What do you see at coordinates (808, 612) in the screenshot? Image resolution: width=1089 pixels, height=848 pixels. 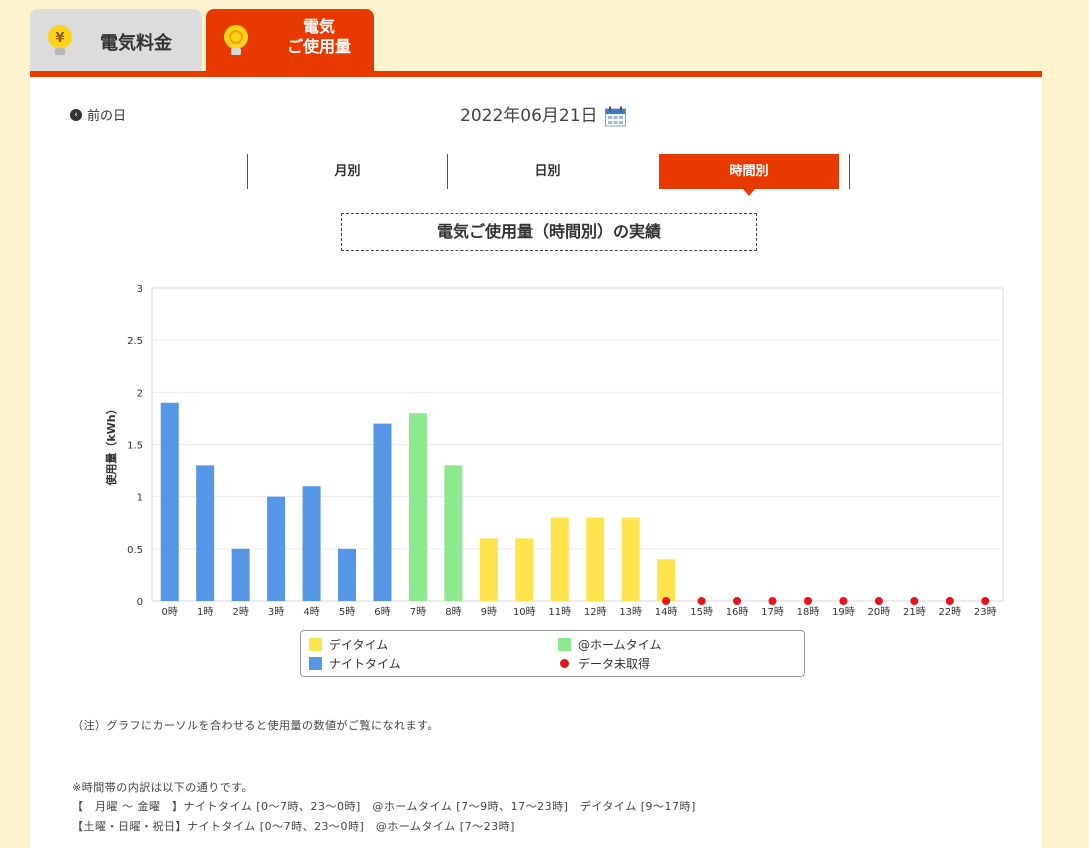 I see `x-tick-label: 18時` at bounding box center [808, 612].